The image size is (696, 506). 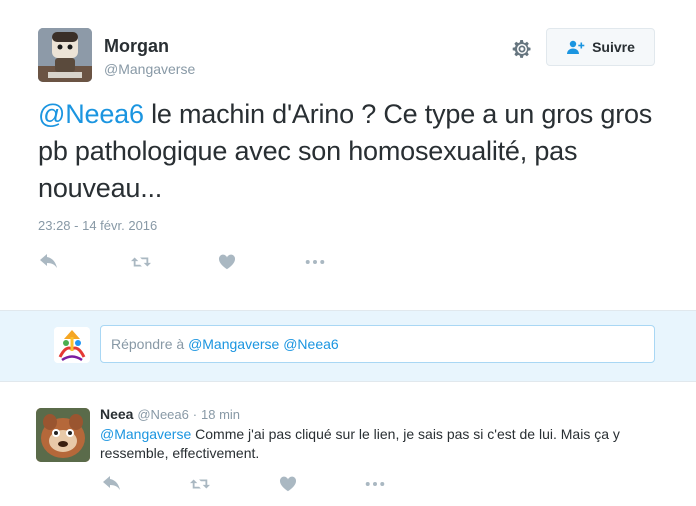 I want to click on reply-compose-area: Répondre à @Mangaverse @Neea6, so click(x=348, y=346).